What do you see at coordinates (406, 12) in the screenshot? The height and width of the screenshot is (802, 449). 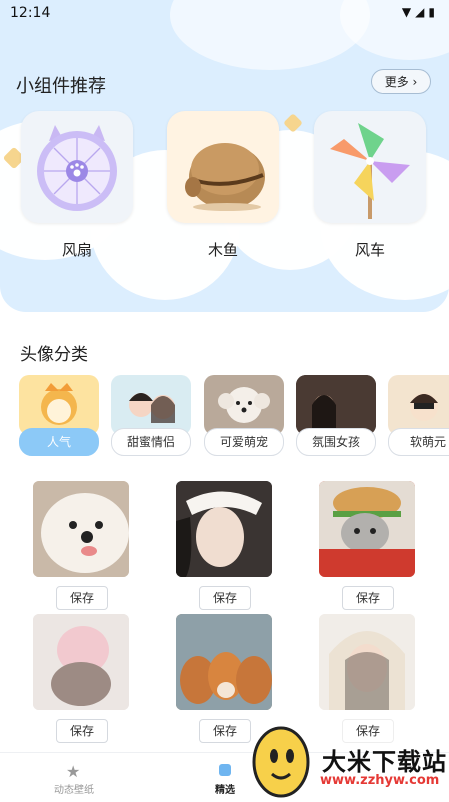 I see `wifi-icon: ▼` at bounding box center [406, 12].